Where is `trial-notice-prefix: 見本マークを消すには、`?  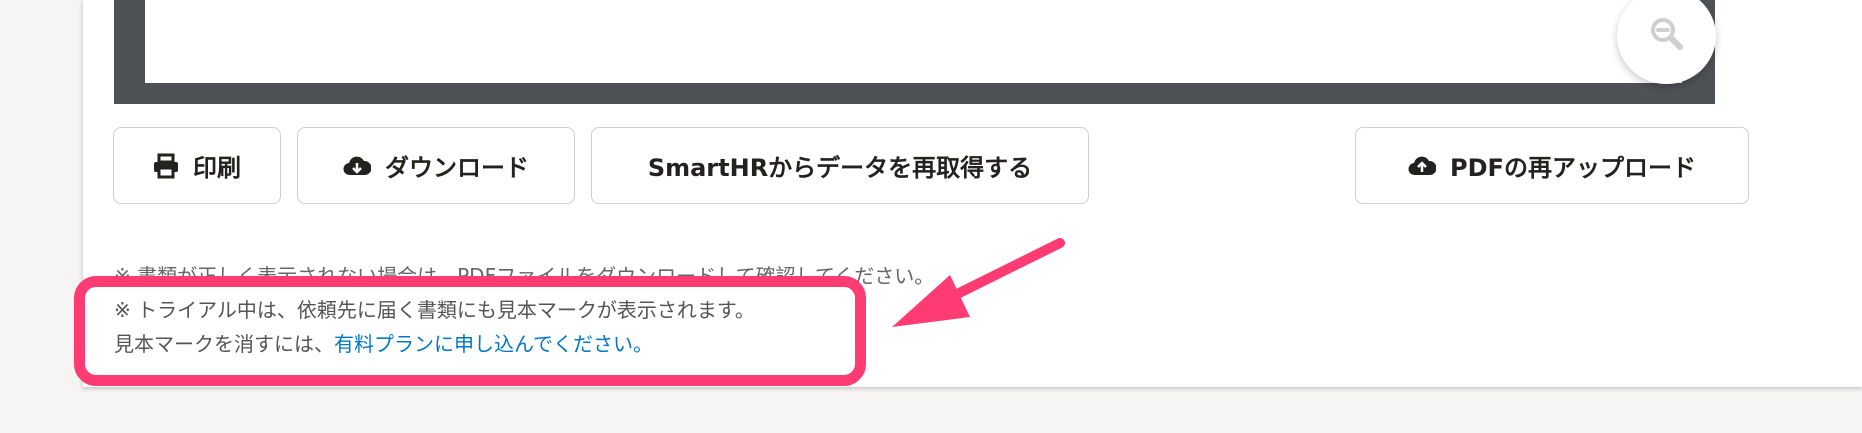
trial-notice-prefix: 見本マークを消すには、 is located at coordinates (224, 344).